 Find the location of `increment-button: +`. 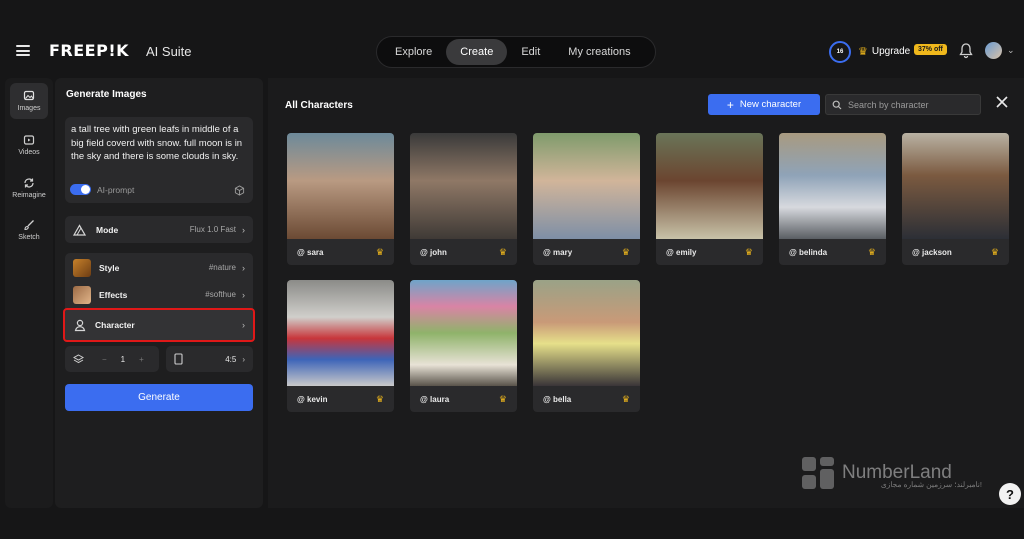

increment-button: + is located at coordinates (141, 359).